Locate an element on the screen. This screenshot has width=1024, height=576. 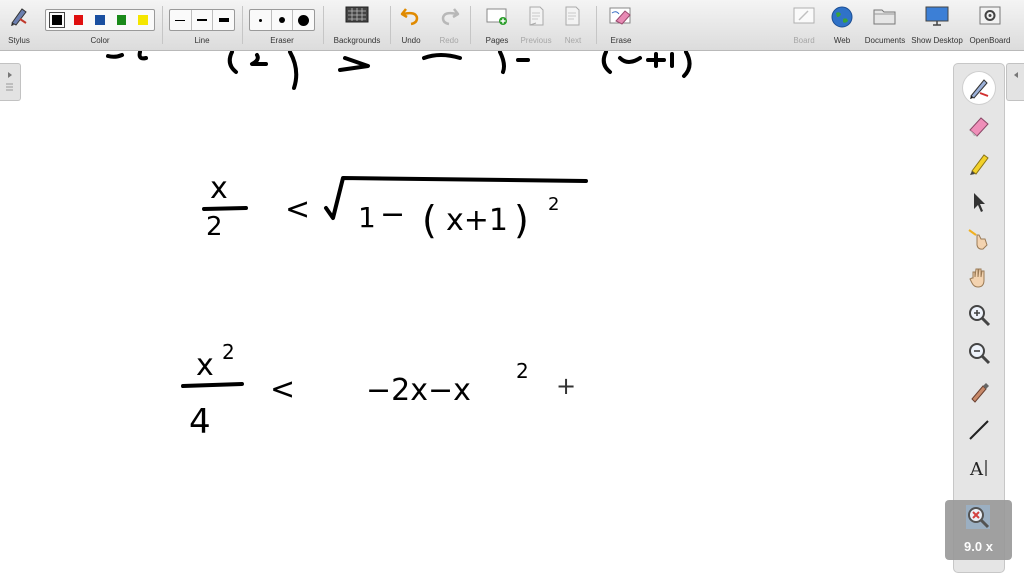
eq2-denominator: 4 is located at coordinates (200, 422).